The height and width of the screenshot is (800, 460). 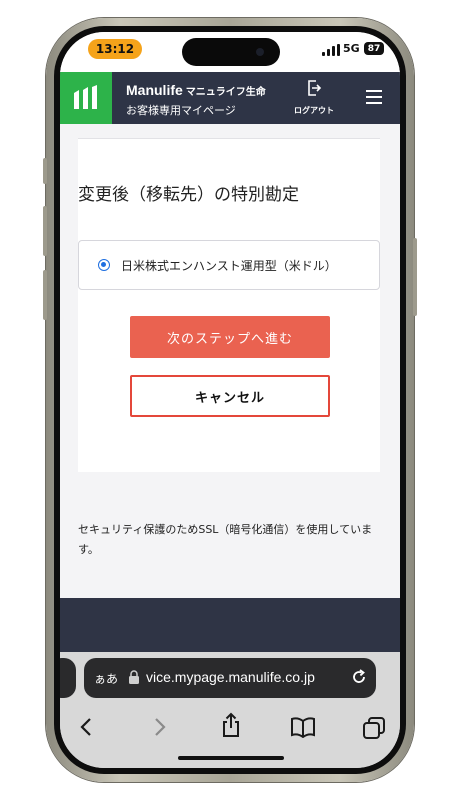 What do you see at coordinates (230, 396) in the screenshot?
I see `cancel-button: キャンセル` at bounding box center [230, 396].